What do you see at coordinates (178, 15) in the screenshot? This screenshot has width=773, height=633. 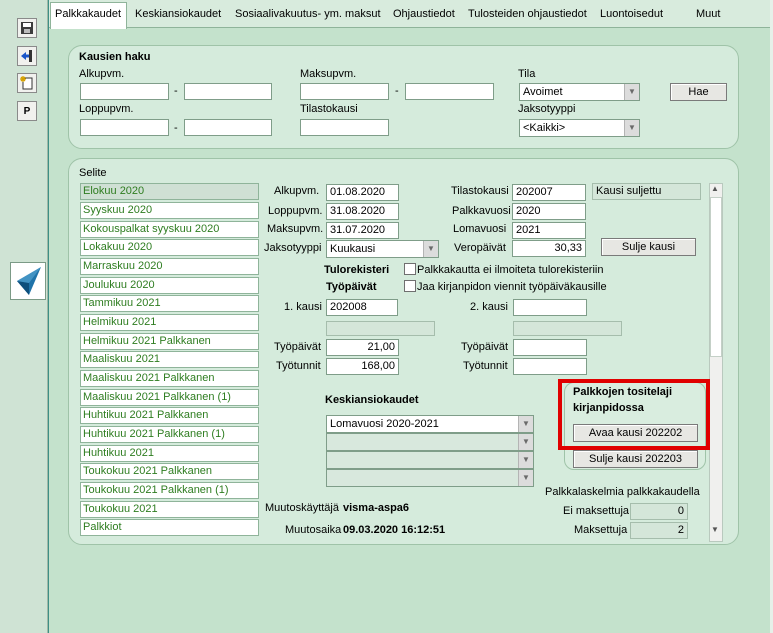 I see `tab-keskiansiokaudet: Keskiansiokaudet` at bounding box center [178, 15].